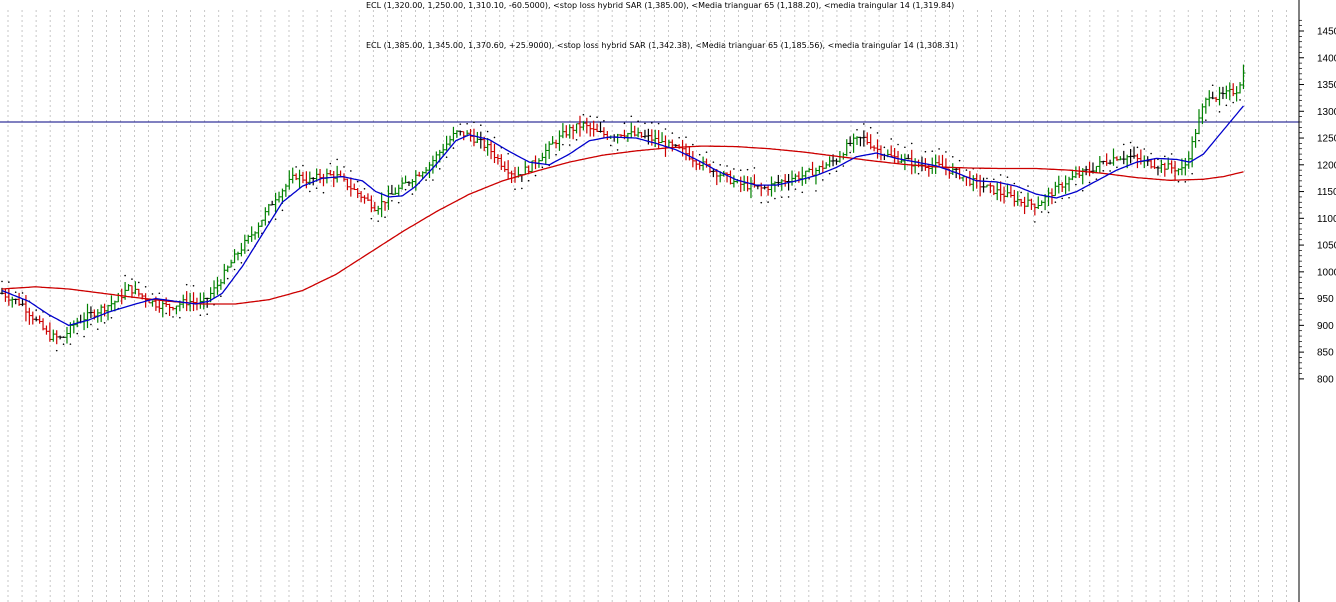 Image resolution: width=1336 pixels, height=602 pixels. I want to click on price-tick-label: 1200, so click(1326, 165).